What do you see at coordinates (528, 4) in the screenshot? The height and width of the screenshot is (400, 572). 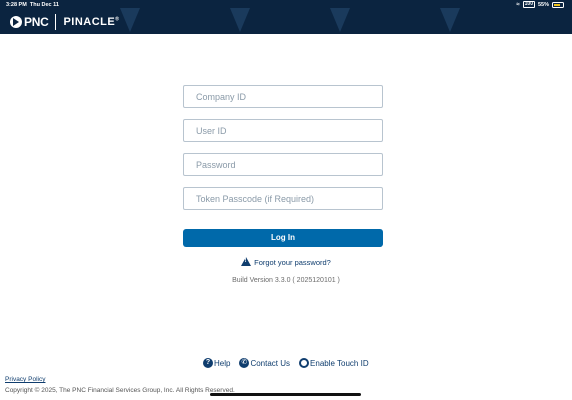 I see `alarm-badge: 100` at bounding box center [528, 4].